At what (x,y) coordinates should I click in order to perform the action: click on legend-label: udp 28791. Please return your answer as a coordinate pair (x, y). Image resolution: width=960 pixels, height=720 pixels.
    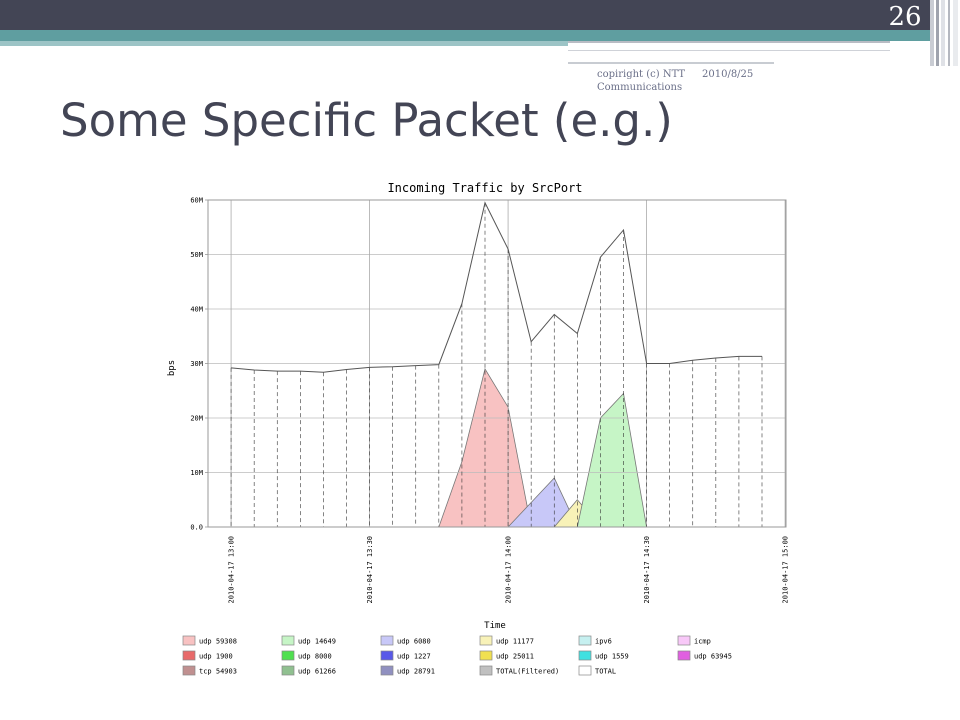
    Looking at the image, I should click on (416, 672).